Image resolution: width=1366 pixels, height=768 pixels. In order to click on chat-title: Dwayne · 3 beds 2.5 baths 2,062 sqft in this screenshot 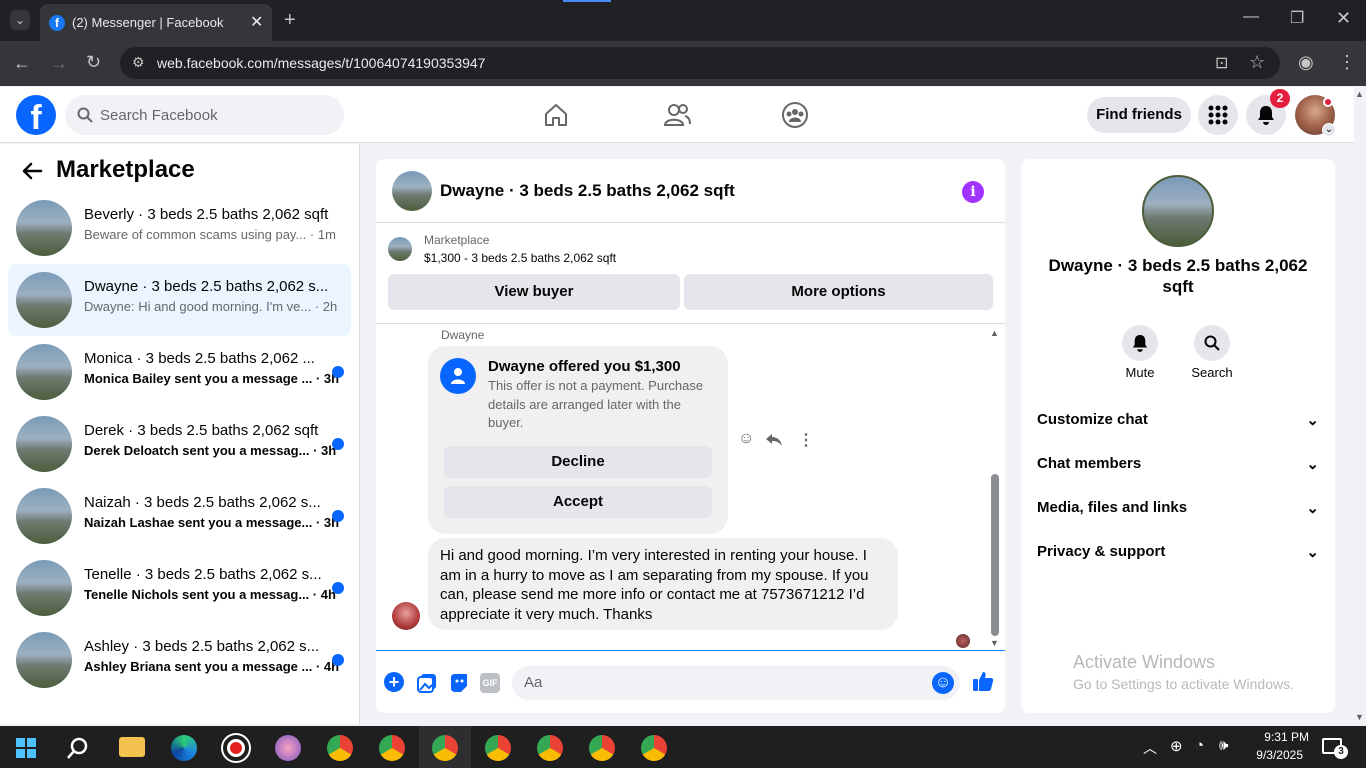, I will do `click(587, 191)`.